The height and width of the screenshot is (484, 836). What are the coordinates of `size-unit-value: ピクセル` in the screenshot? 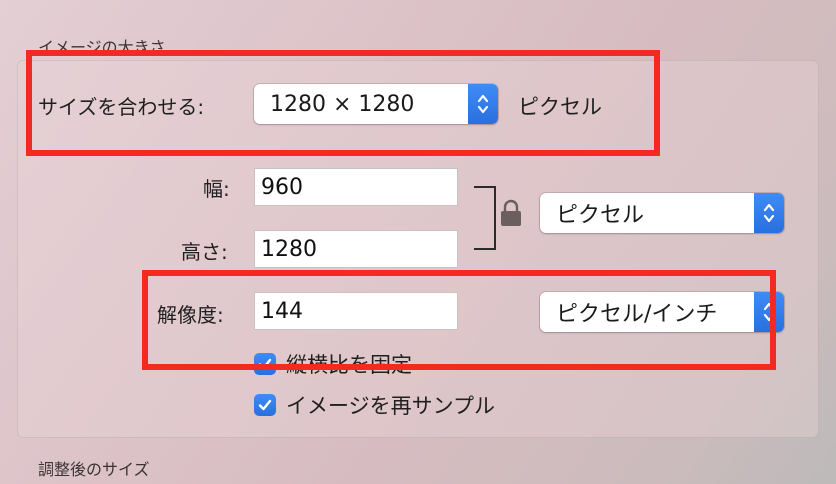 It's located at (600, 215).